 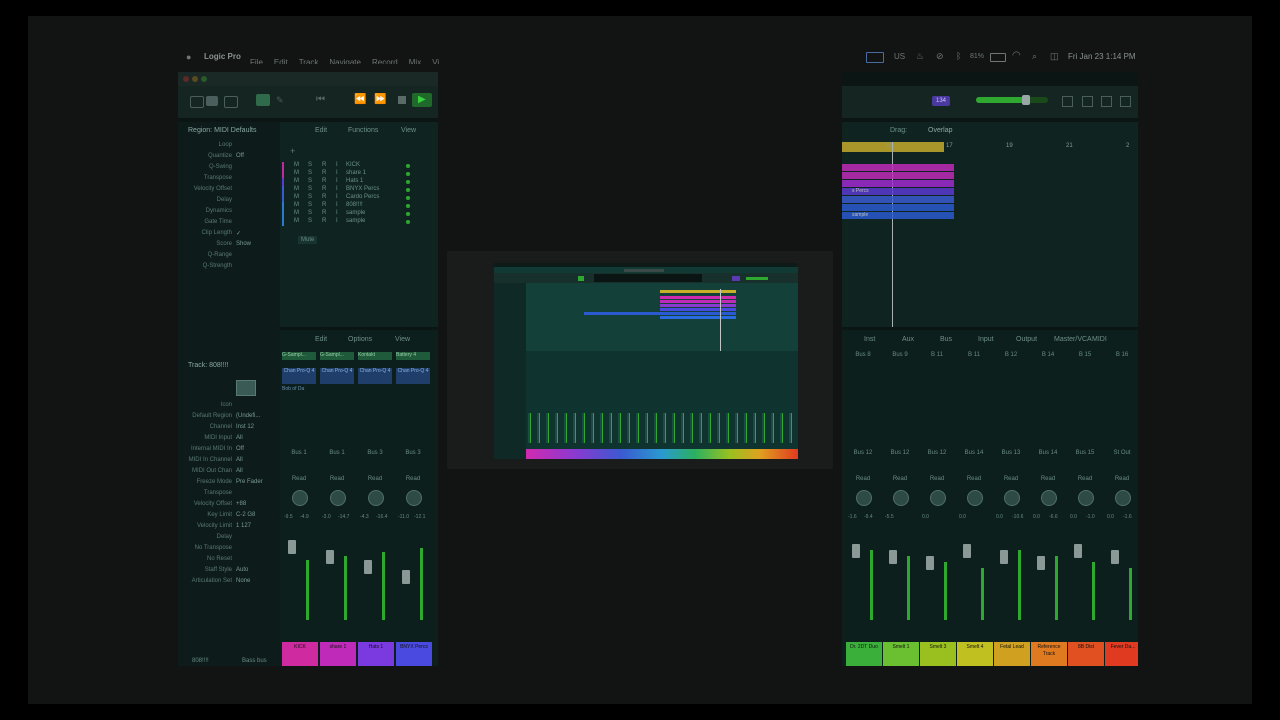 What do you see at coordinates (413, 454) in the screenshot?
I see `output-slot: Bus 3` at bounding box center [413, 454].